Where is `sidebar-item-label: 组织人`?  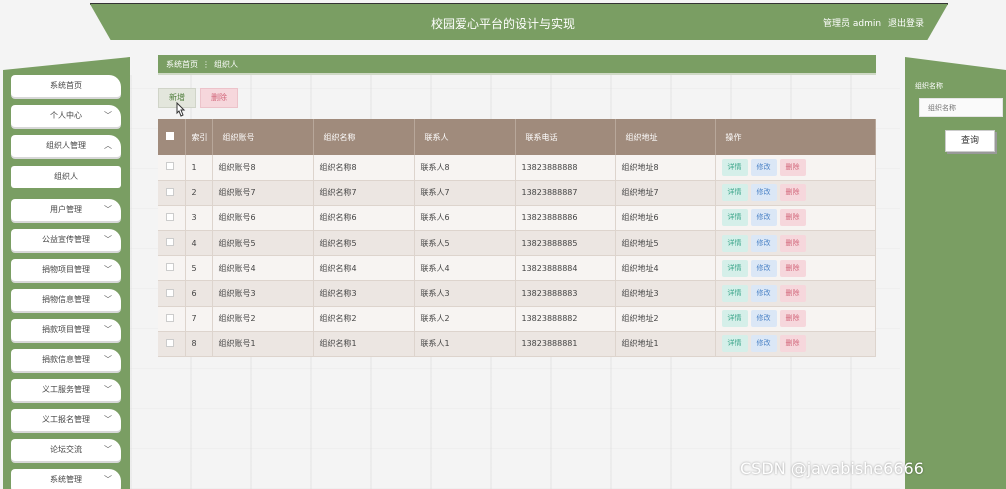 sidebar-item-label: 组织人 is located at coordinates (66, 176).